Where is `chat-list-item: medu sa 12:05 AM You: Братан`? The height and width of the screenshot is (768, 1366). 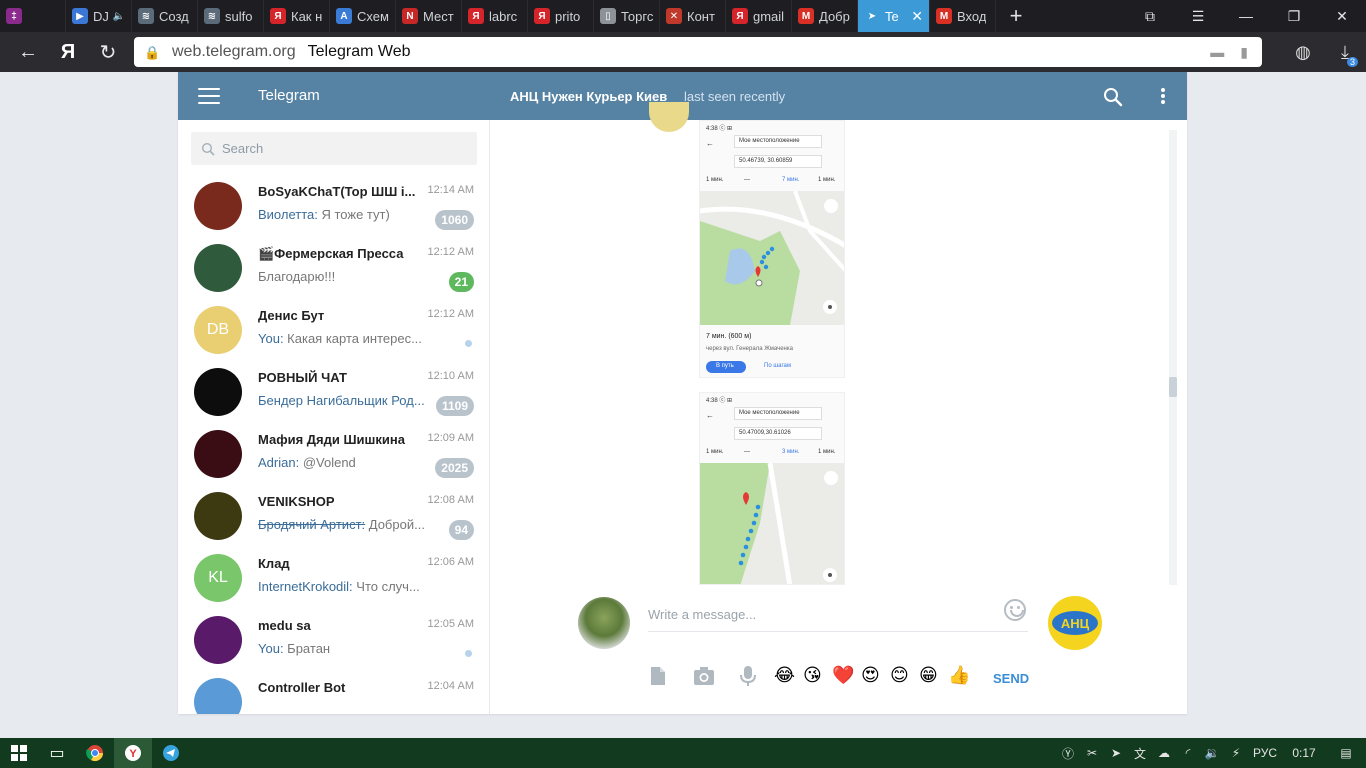 chat-list-item: medu sa 12:05 AM You: Братан is located at coordinates (333, 643).